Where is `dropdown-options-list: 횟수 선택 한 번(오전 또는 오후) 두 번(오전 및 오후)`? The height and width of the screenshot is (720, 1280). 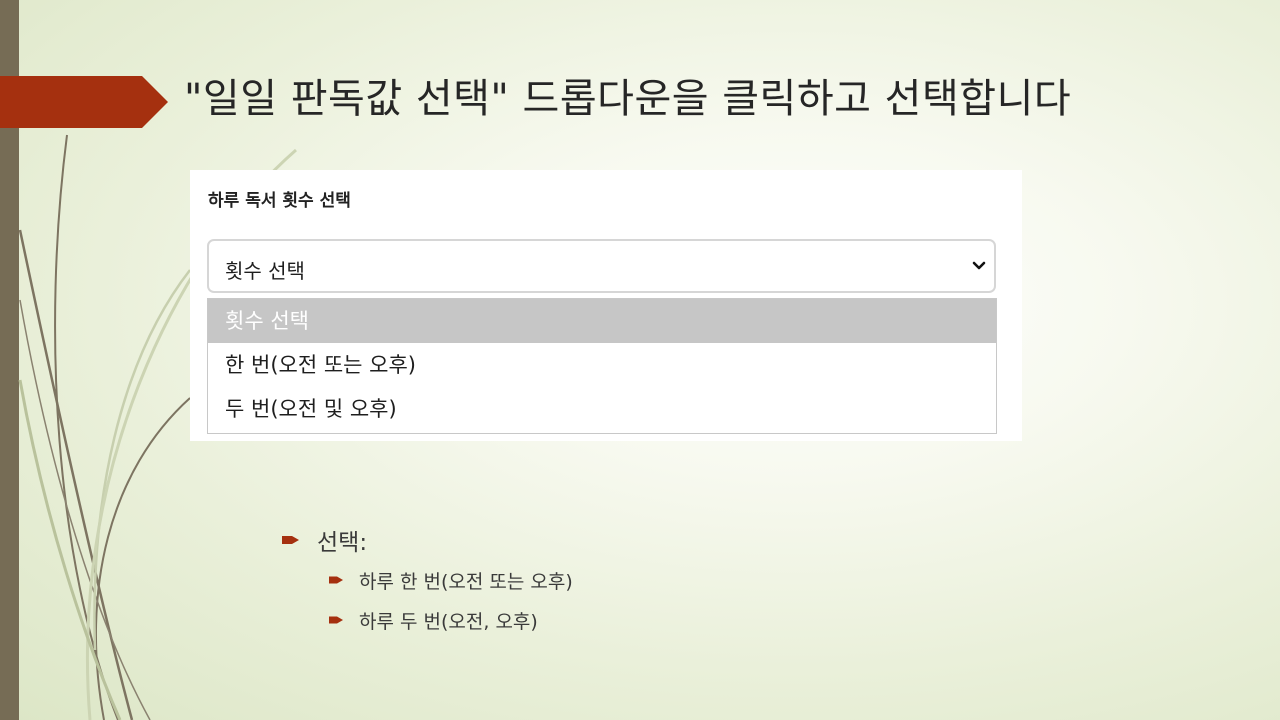
dropdown-options-list: 횟수 선택 한 번(오전 또는 오후) 두 번(오전 및 오후) is located at coordinates (602, 366).